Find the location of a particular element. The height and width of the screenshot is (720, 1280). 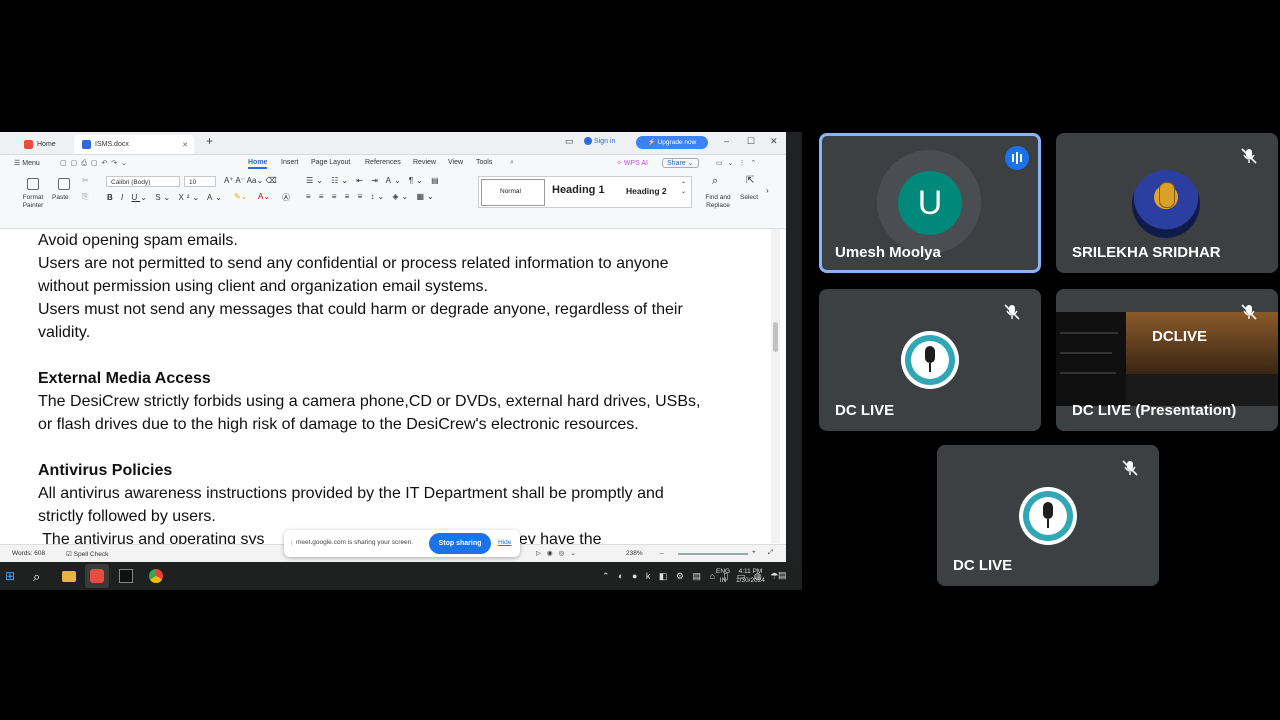

styles-scroll-icon: ⌃ ⌄ is located at coordinates (683, 188).